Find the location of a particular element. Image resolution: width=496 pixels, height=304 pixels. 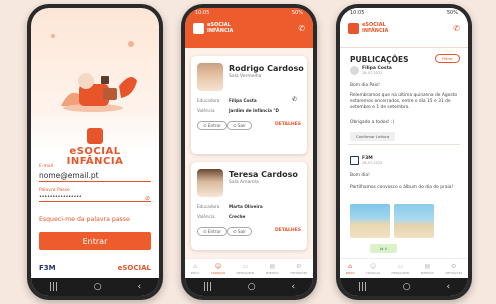

children-icon: ☺ is located at coordinates (373, 266).